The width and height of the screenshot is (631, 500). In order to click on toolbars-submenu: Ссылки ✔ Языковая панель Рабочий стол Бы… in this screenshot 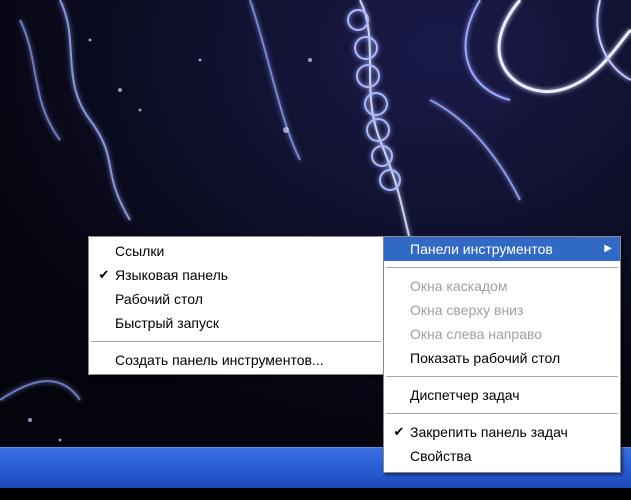, I will do `click(236, 305)`.